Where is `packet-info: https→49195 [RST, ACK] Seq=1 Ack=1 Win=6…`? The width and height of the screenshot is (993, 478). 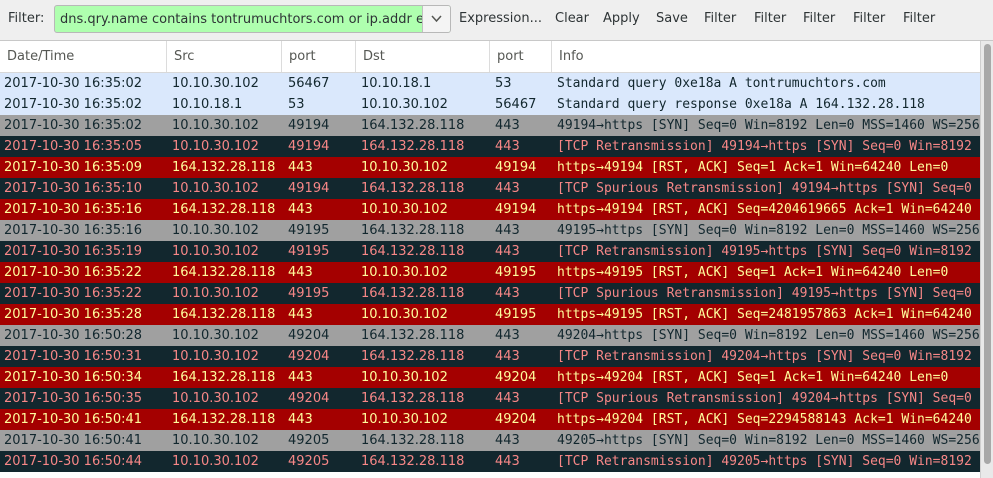 packet-info: https→49195 [RST, ACK] Seq=1 Ack=1 Win=6… is located at coordinates (753, 272).